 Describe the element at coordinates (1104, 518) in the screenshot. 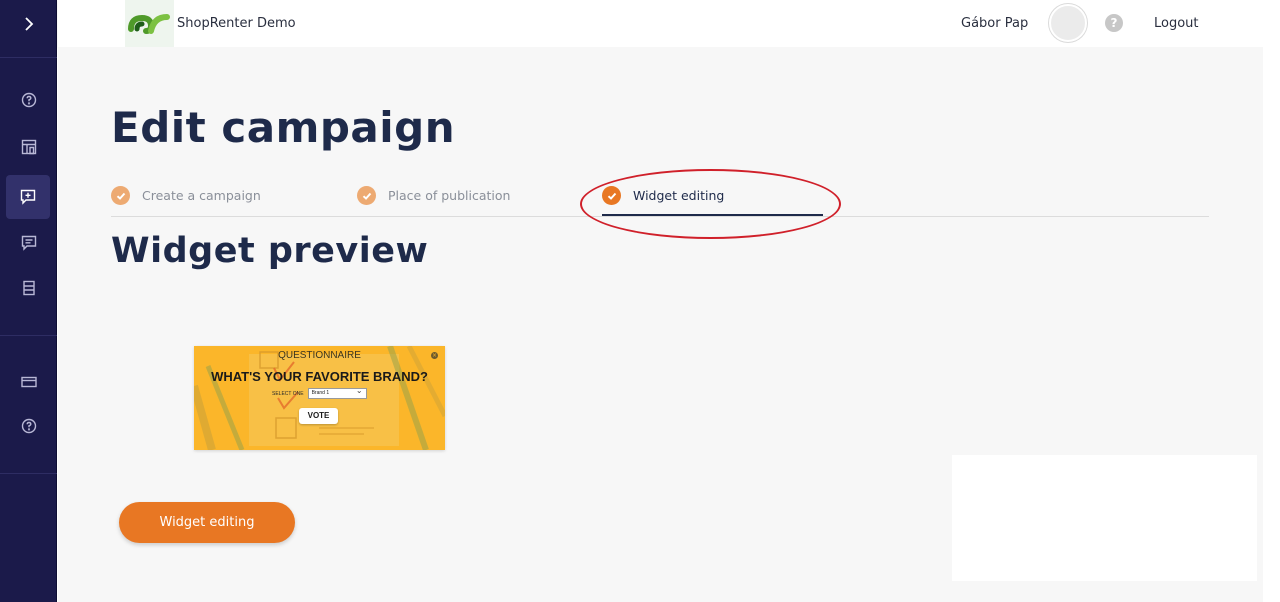

I see `blank-panel` at that location.